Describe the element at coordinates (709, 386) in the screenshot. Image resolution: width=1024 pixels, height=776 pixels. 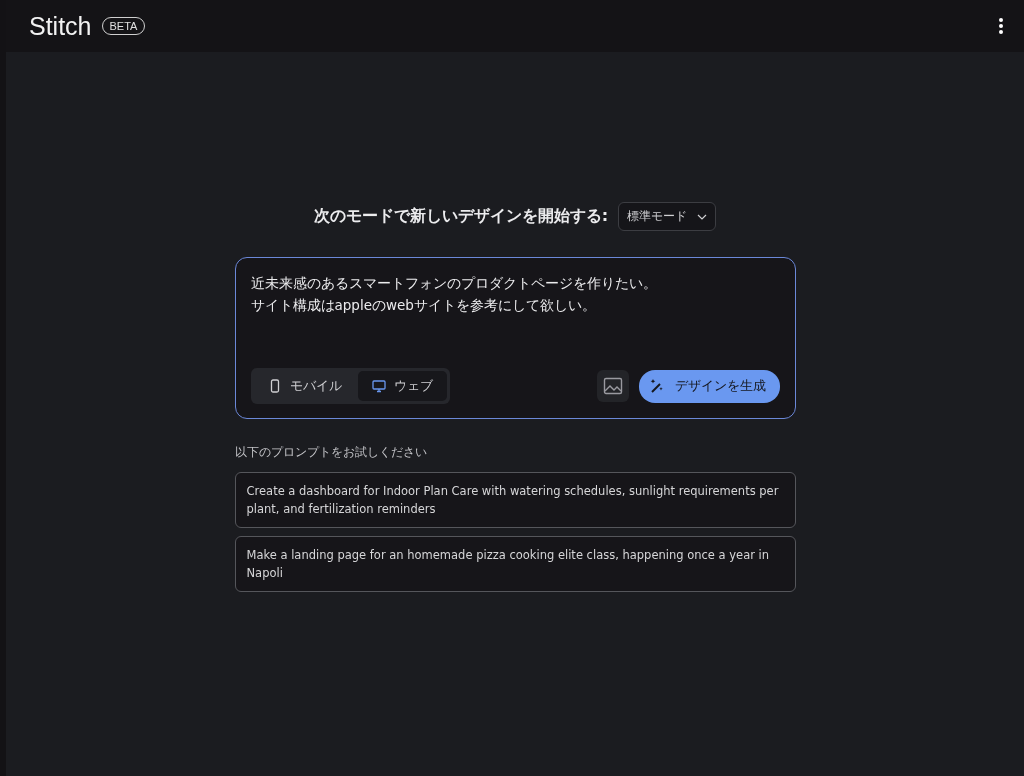
I see `generate-design-button: デザインを生成` at that location.